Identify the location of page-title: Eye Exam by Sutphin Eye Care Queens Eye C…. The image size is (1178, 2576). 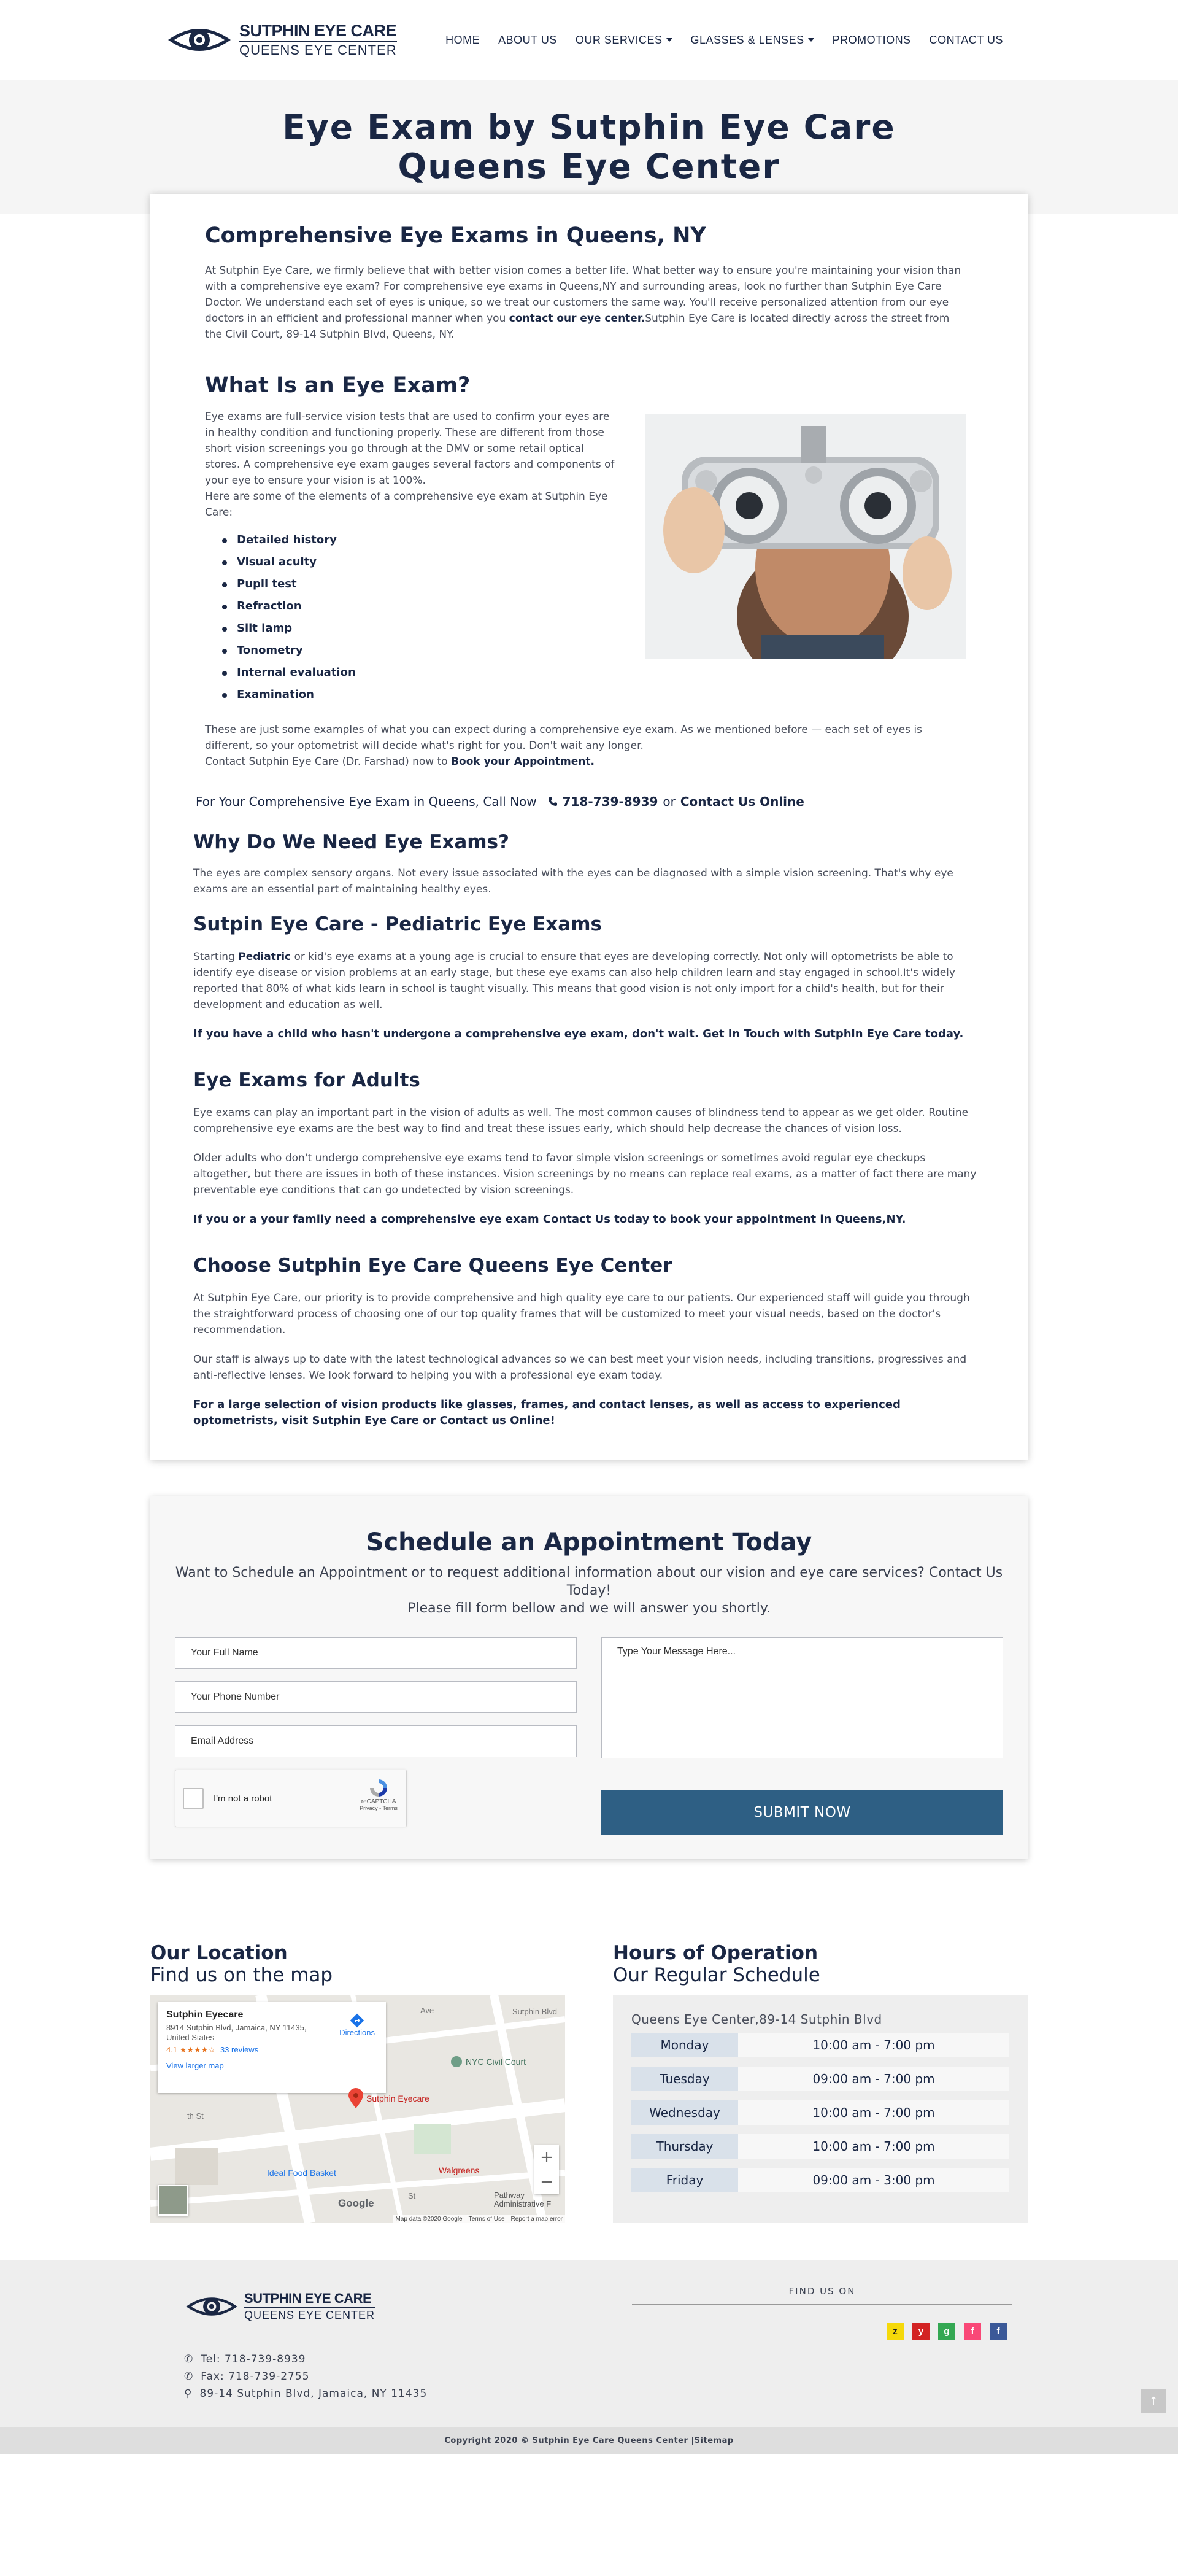
(589, 146).